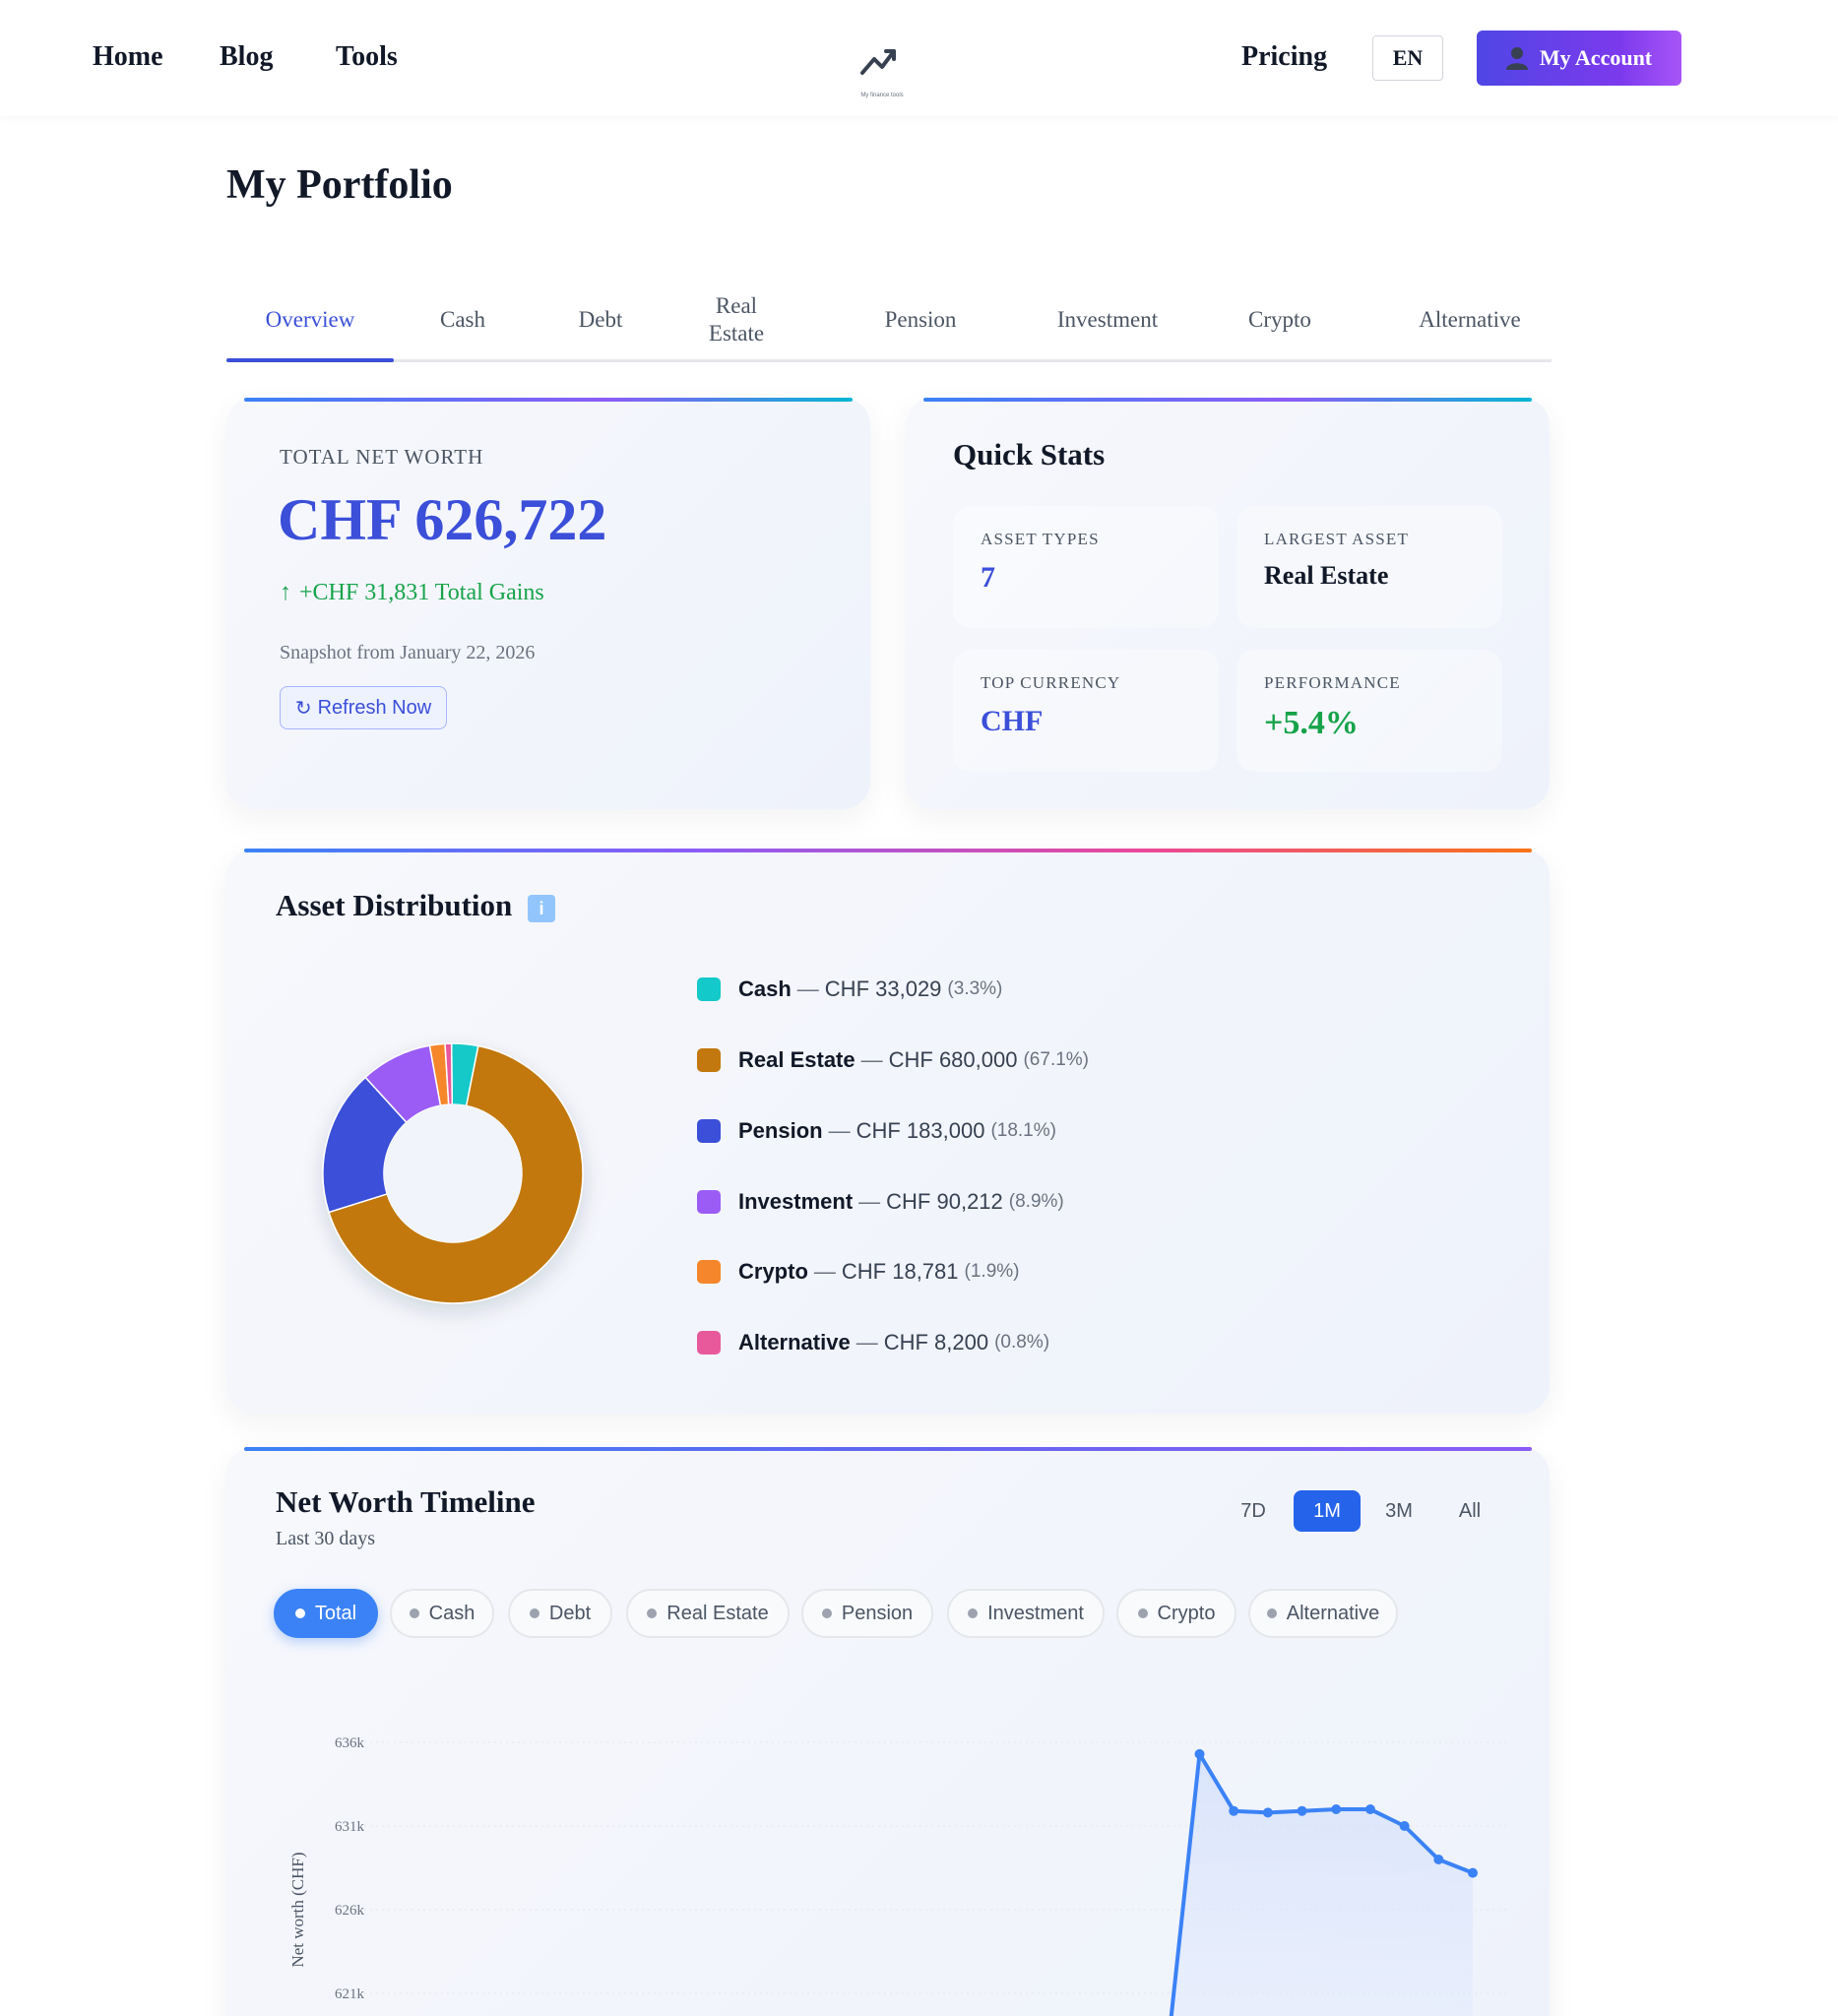 The height and width of the screenshot is (2016, 1838). Describe the element at coordinates (601, 320) in the screenshot. I see `tab-debt: Debt` at that location.